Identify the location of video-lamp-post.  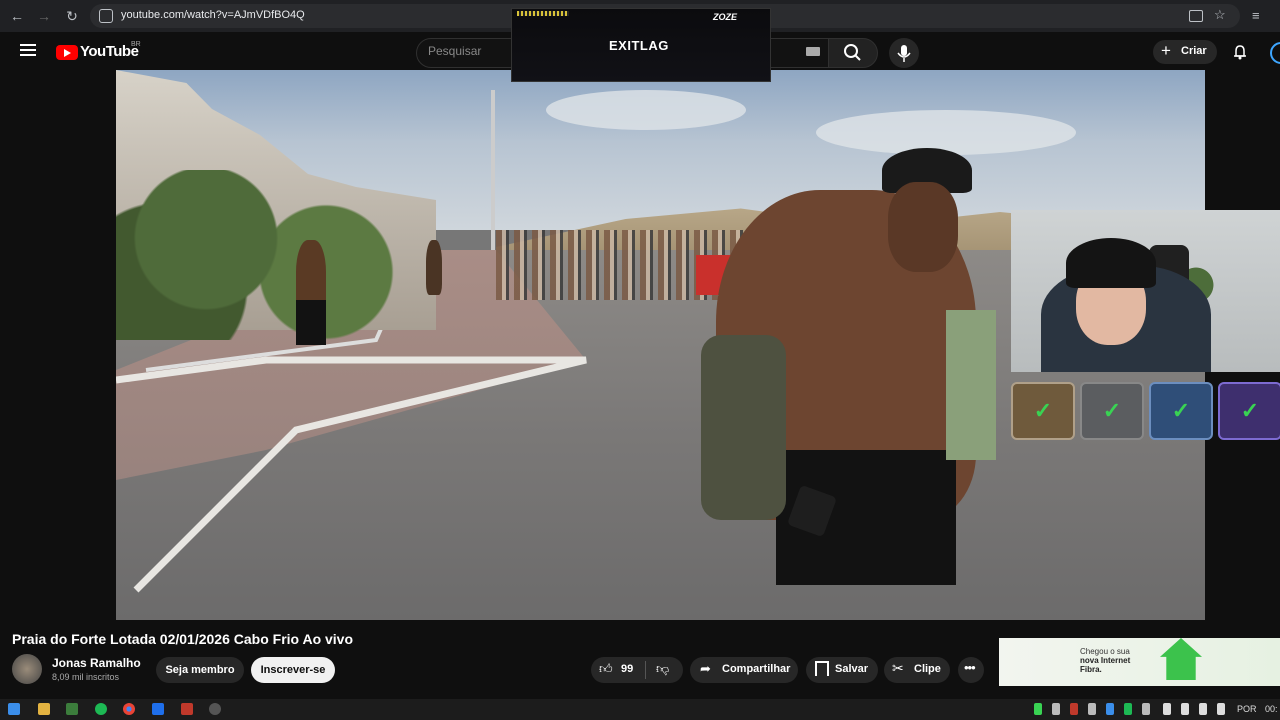
(493, 170).